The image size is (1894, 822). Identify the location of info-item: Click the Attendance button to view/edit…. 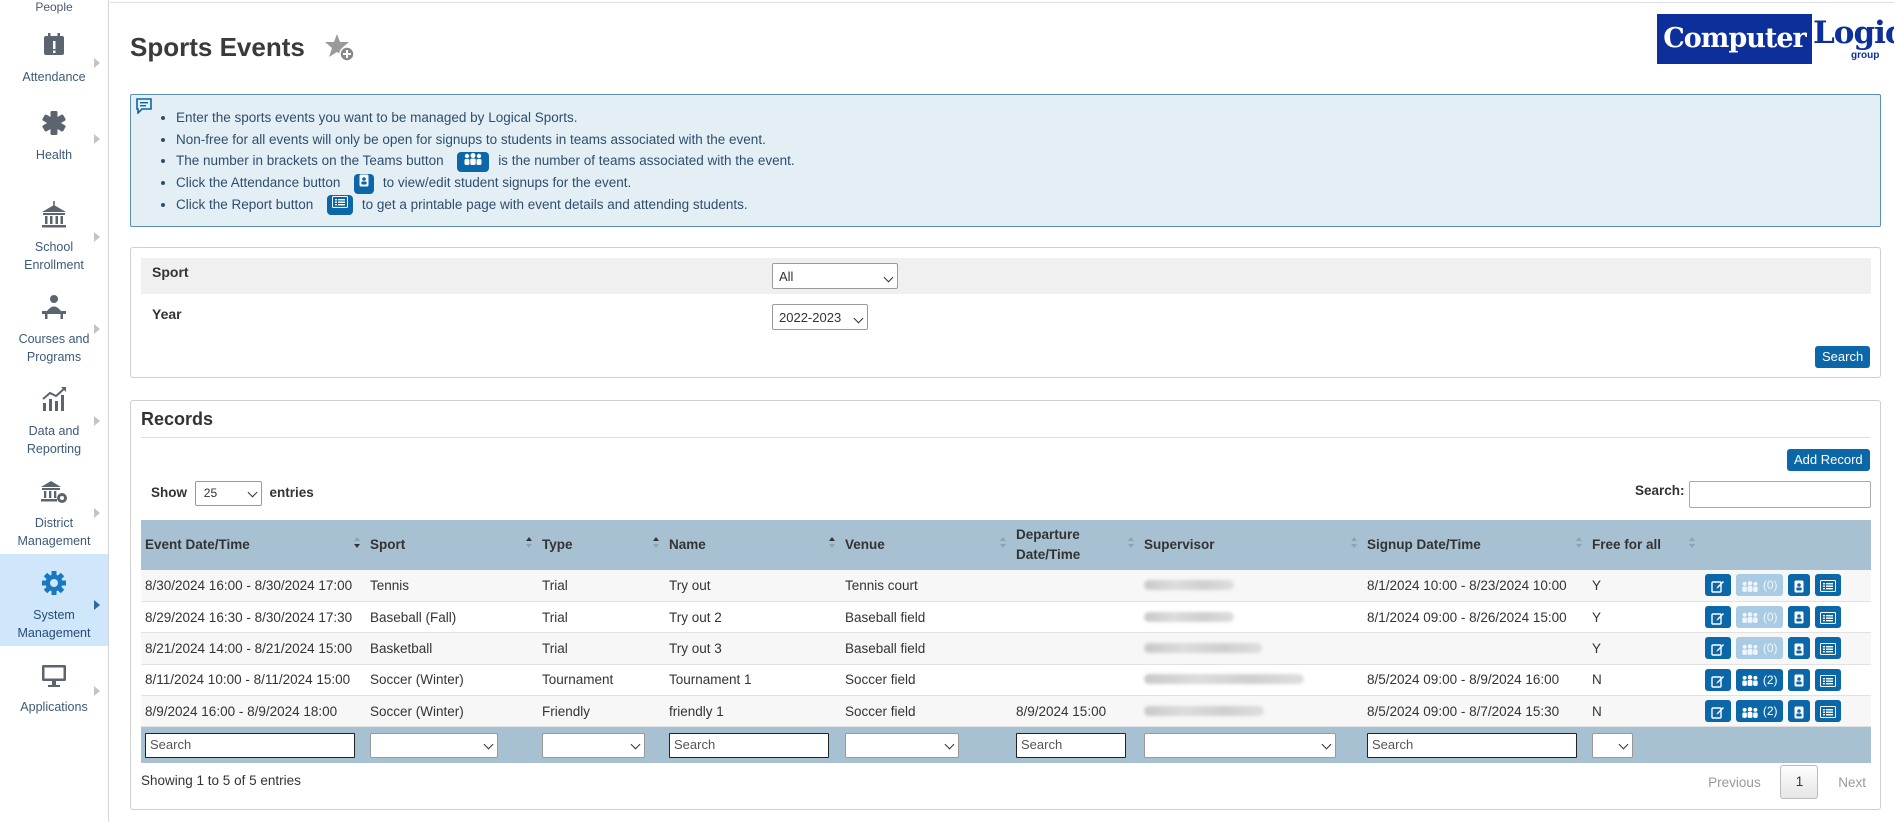
(485, 183).